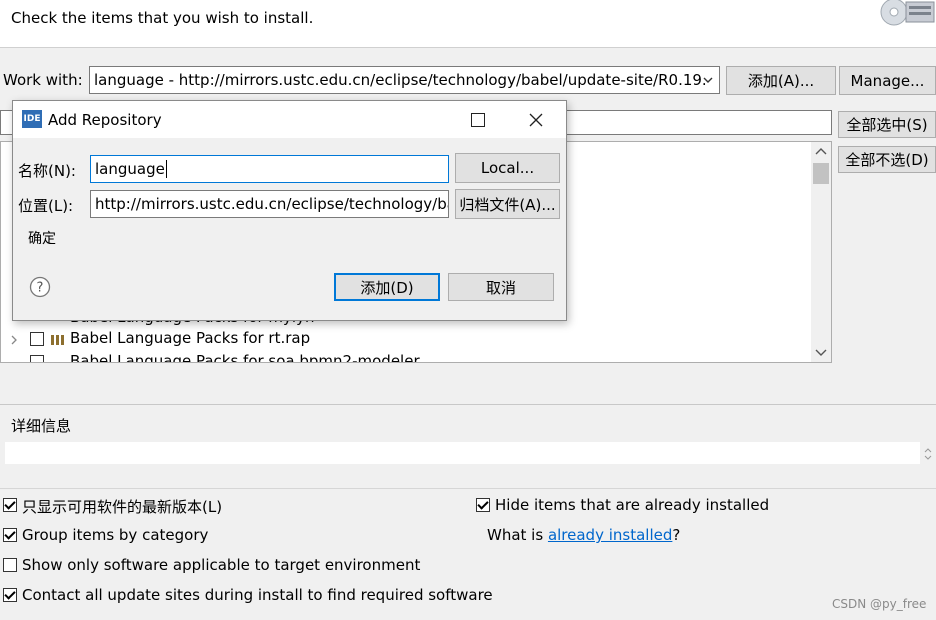  Describe the element at coordinates (10, 595) in the screenshot. I see `contact-all-sites-checkbox` at that location.